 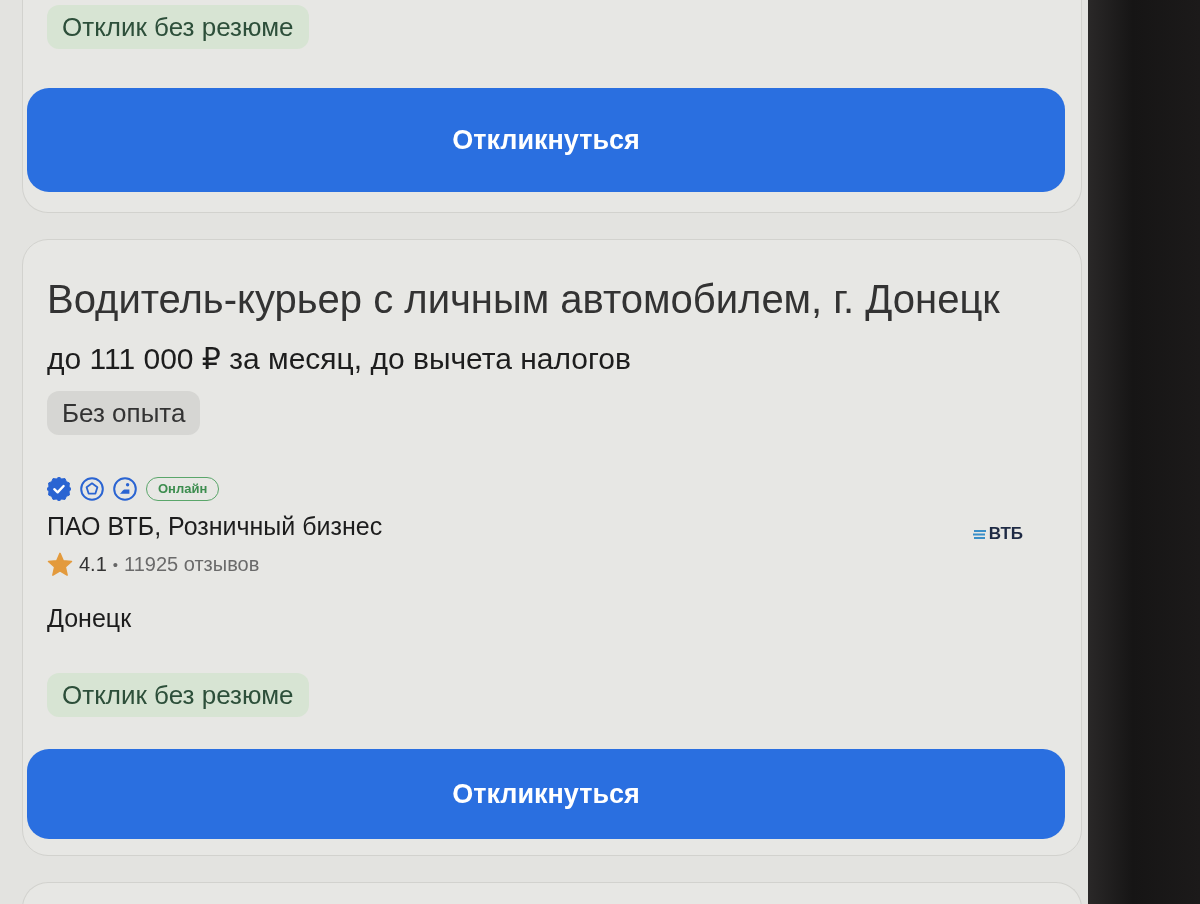 I want to click on reviews-link: 11925 отзывов, so click(x=192, y=564).